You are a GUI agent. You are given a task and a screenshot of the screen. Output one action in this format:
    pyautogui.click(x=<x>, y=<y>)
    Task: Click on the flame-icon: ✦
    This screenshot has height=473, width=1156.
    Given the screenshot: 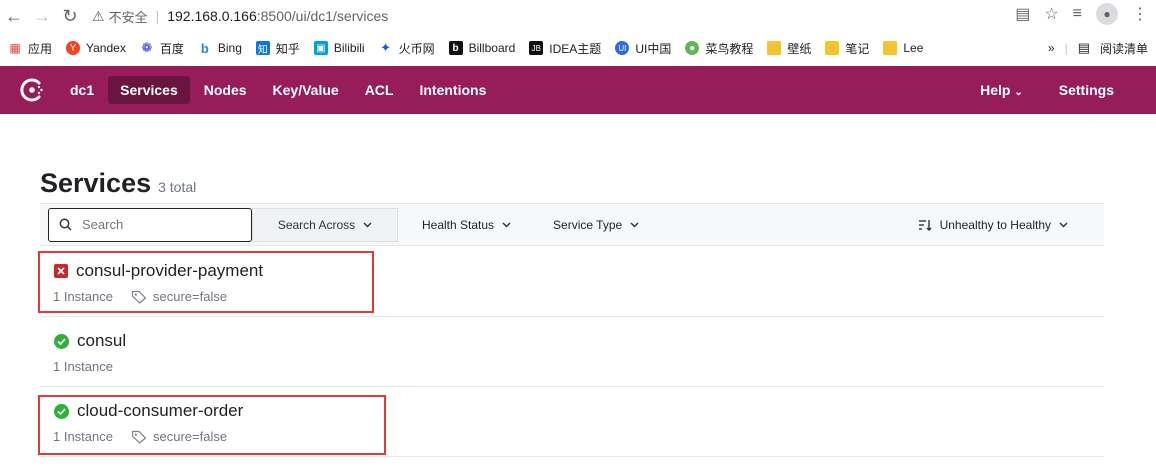 What is the action you would take?
    pyautogui.click(x=386, y=47)
    